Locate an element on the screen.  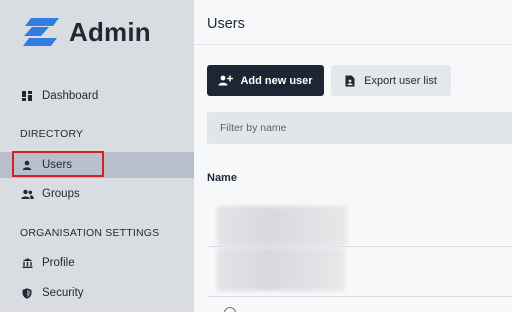
sidebar-item-profile: Profile is located at coordinates (97, 263).